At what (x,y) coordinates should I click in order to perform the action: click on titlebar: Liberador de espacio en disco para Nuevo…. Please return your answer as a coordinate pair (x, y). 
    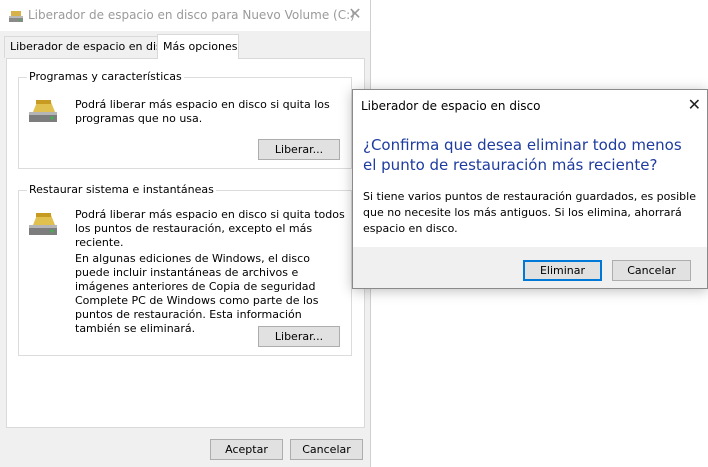
    Looking at the image, I should click on (185, 15).